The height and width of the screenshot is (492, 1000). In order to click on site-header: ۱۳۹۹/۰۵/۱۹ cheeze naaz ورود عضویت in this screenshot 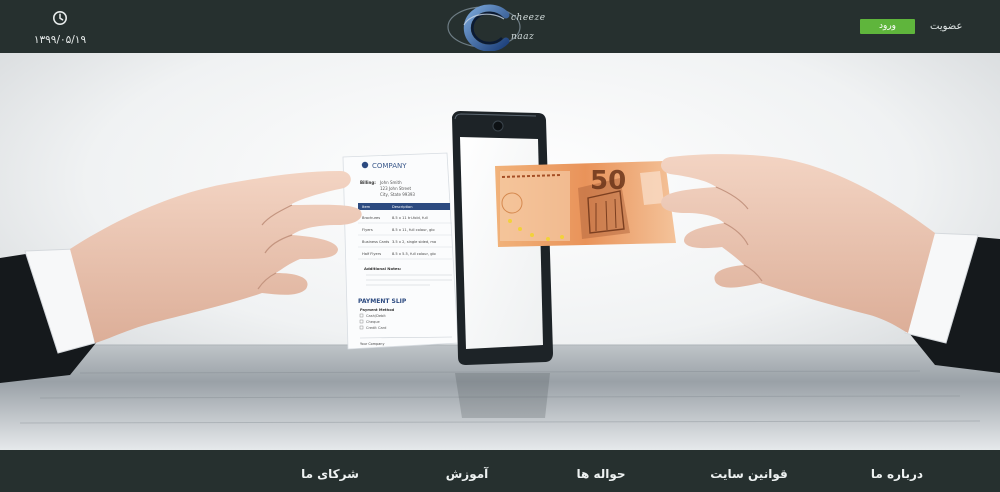, I will do `click(500, 26)`.